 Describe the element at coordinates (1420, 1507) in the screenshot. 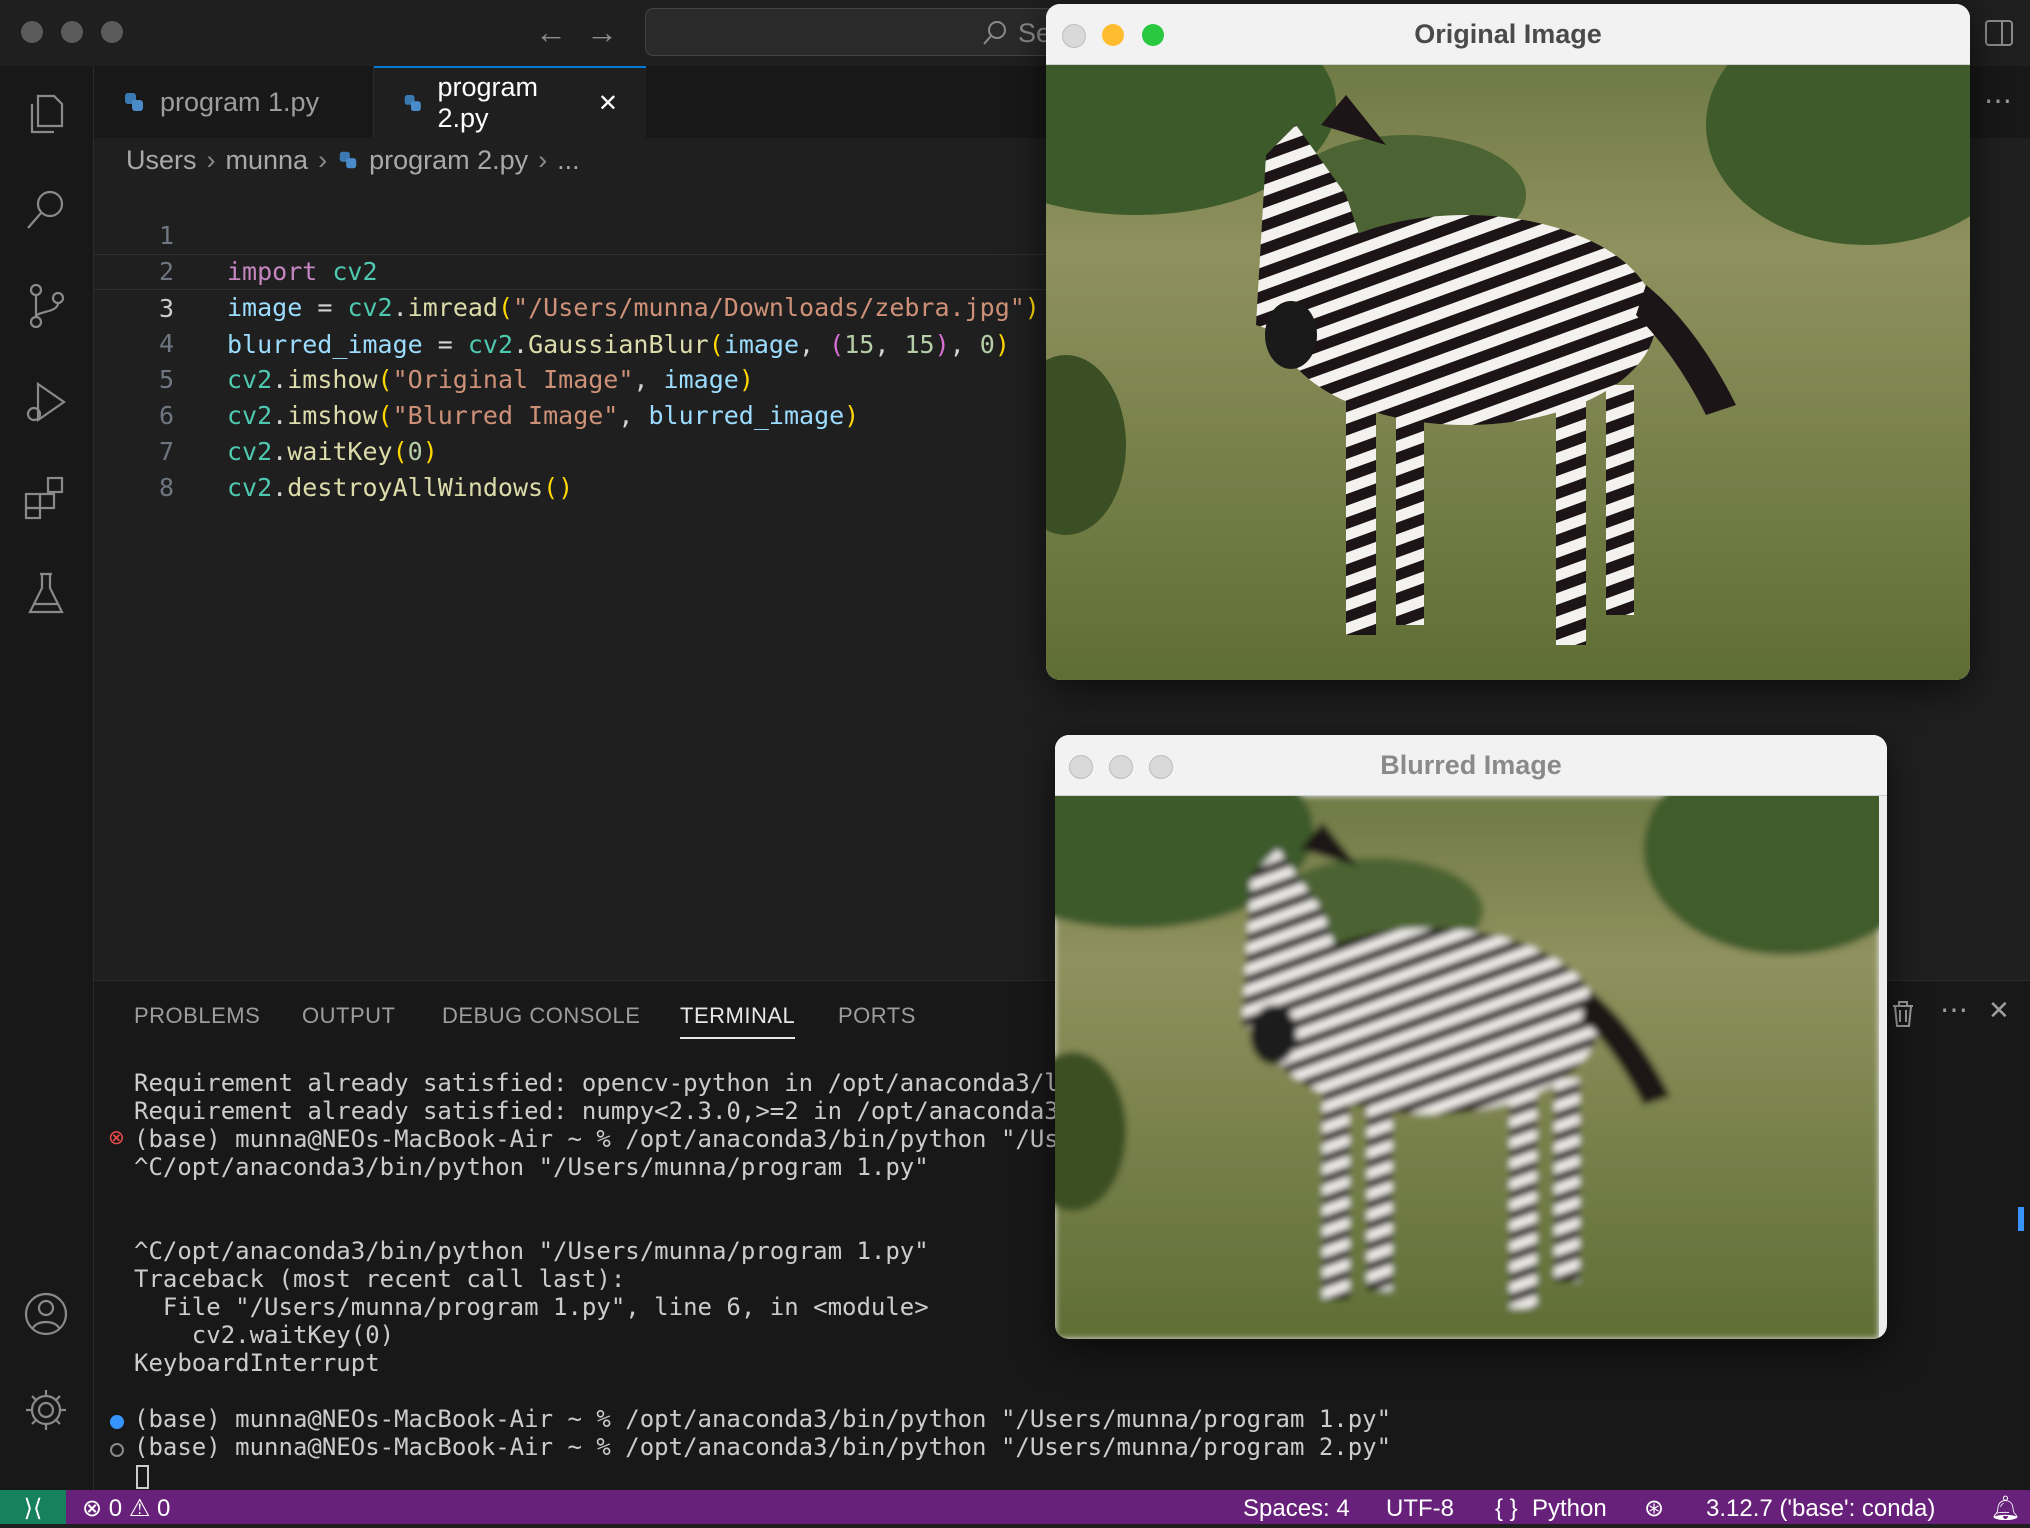

I see `encoding-setting: UTF-8` at that location.